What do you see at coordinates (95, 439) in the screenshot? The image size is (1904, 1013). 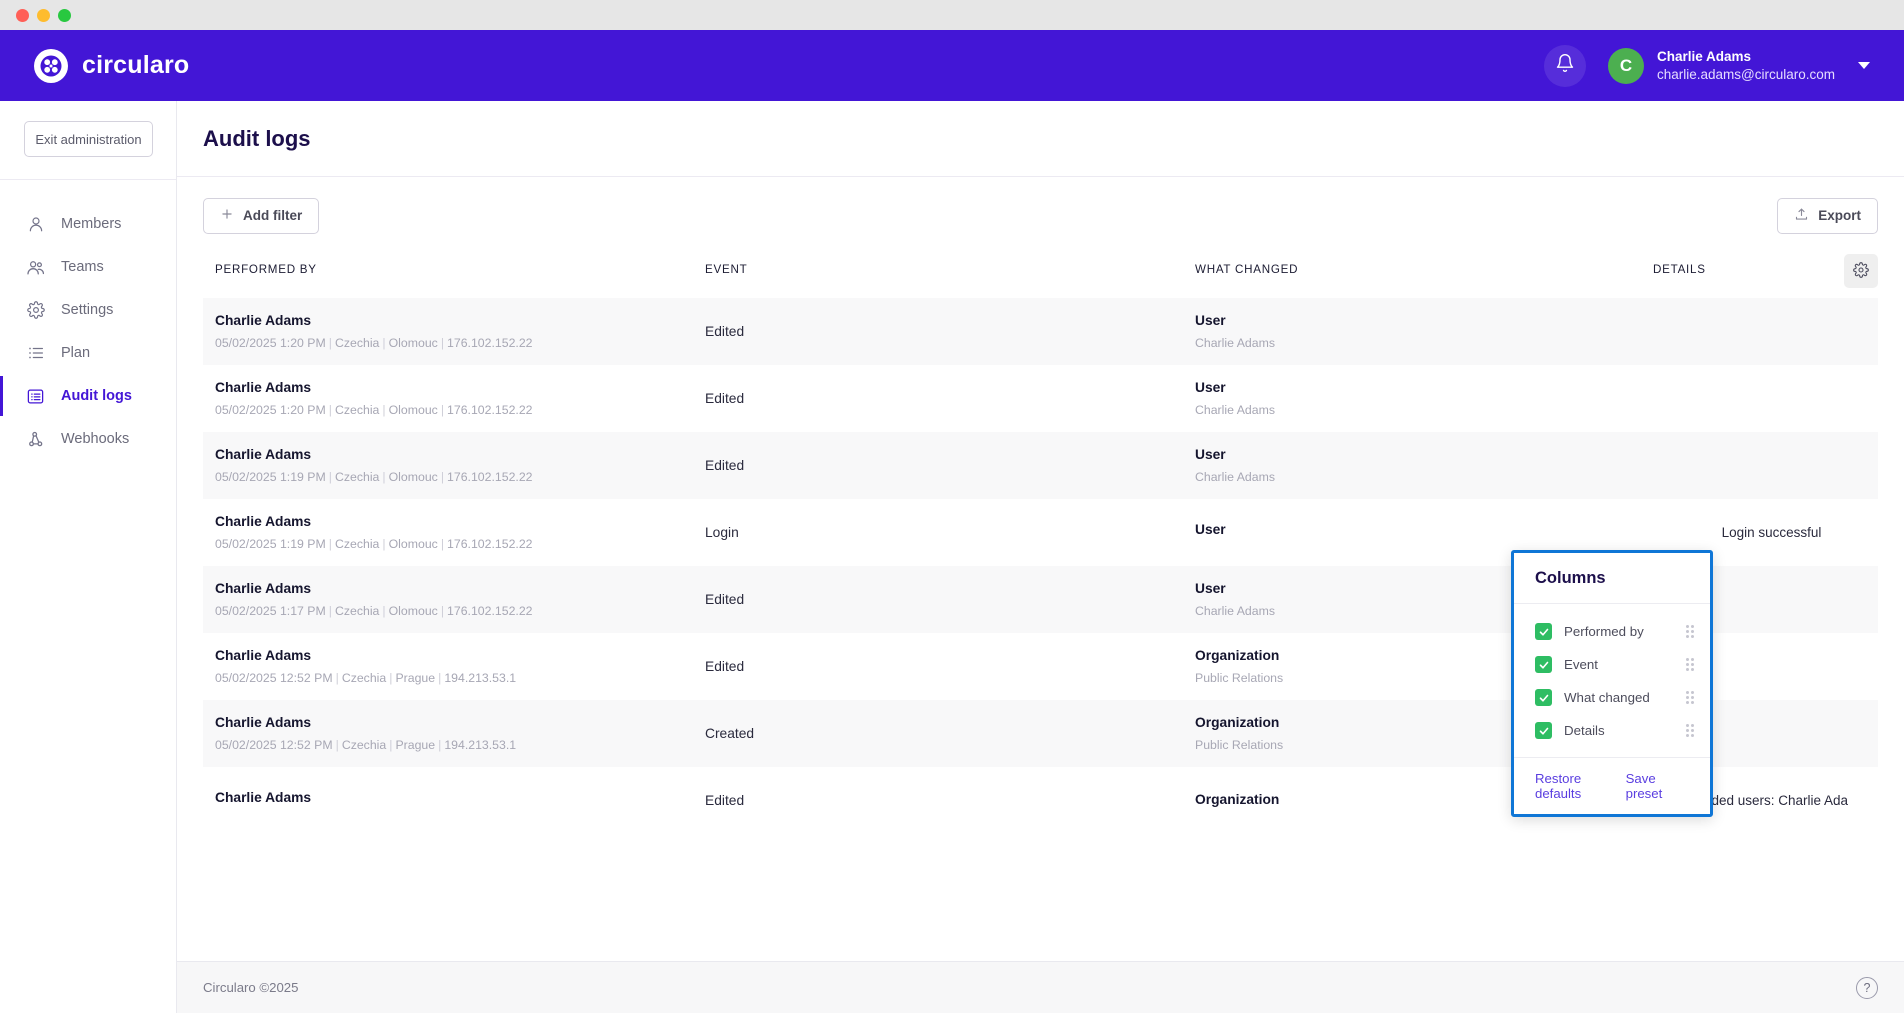 I see `sidebar-item-label: Webhooks` at bounding box center [95, 439].